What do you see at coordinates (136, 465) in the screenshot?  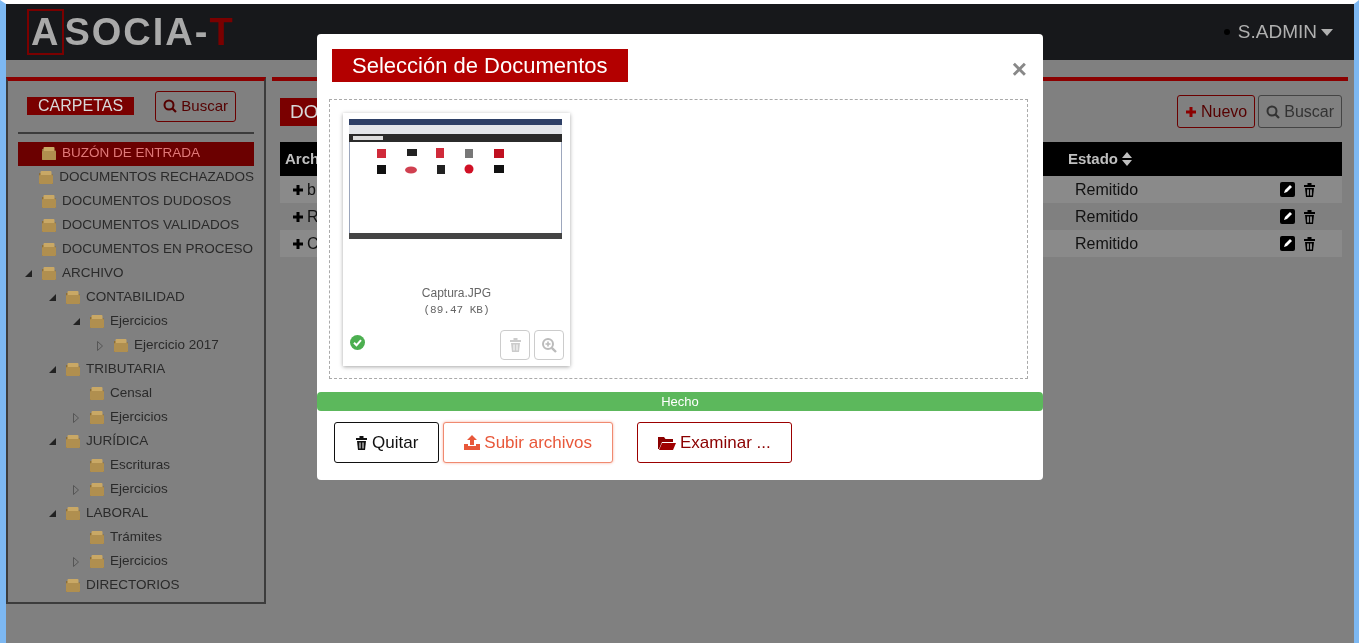 I see `tree-item: Escrituras` at bounding box center [136, 465].